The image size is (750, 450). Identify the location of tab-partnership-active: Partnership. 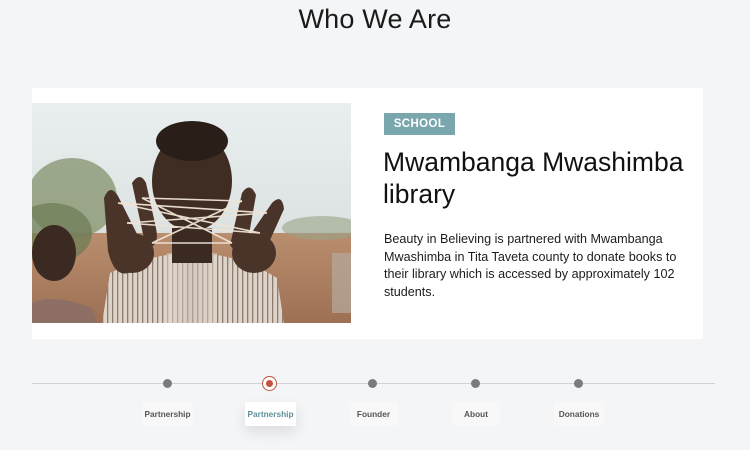
(270, 414).